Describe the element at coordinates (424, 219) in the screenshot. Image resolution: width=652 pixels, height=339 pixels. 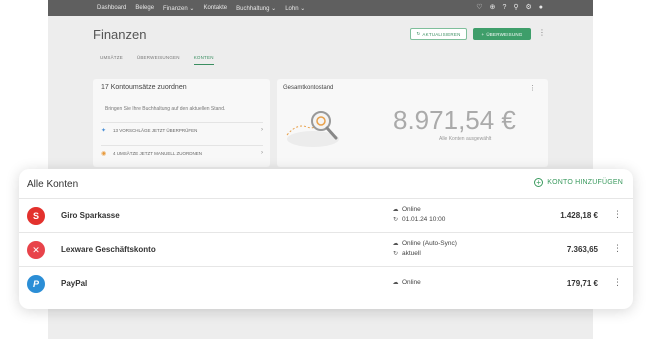
I see `sync-label: 01.01.24 10:00` at that location.